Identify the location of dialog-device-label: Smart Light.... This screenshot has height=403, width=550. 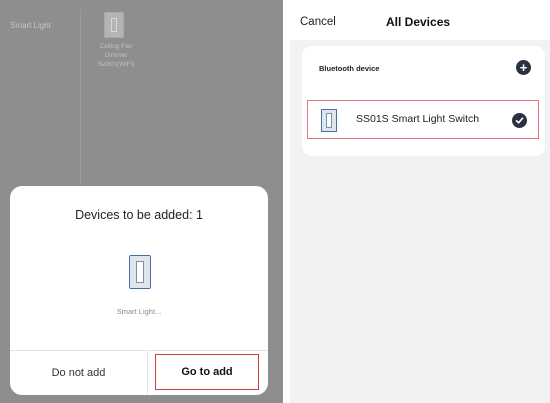
(139, 311).